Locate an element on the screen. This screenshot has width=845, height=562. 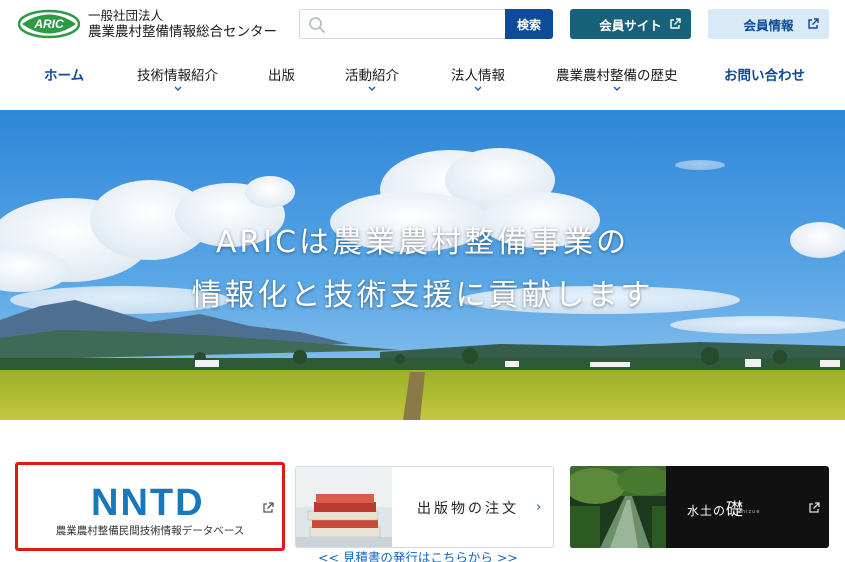
ishizue-subtitle: ishizue is located at coordinates (748, 512).